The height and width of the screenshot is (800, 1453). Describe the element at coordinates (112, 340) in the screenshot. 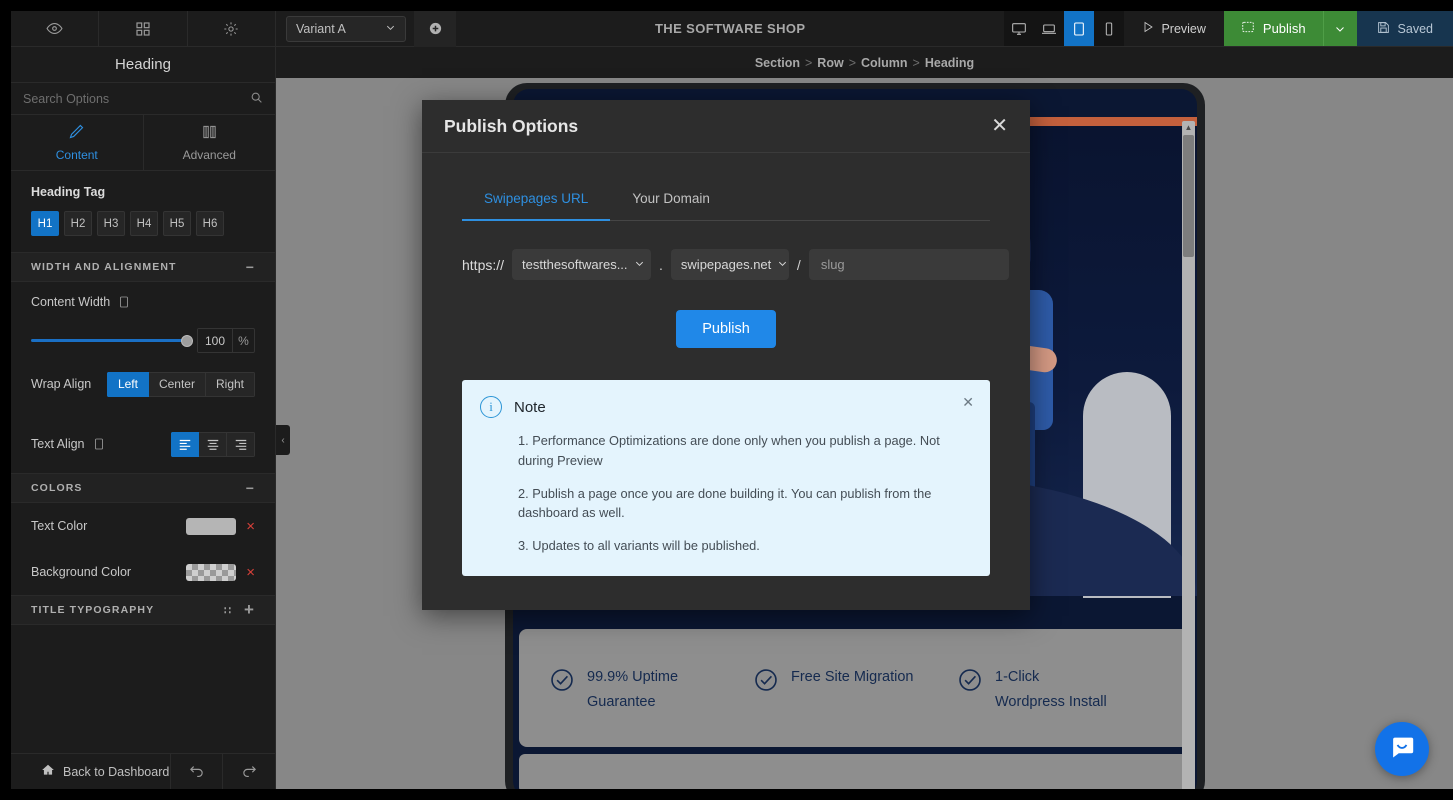

I see `content-width-slider` at that location.